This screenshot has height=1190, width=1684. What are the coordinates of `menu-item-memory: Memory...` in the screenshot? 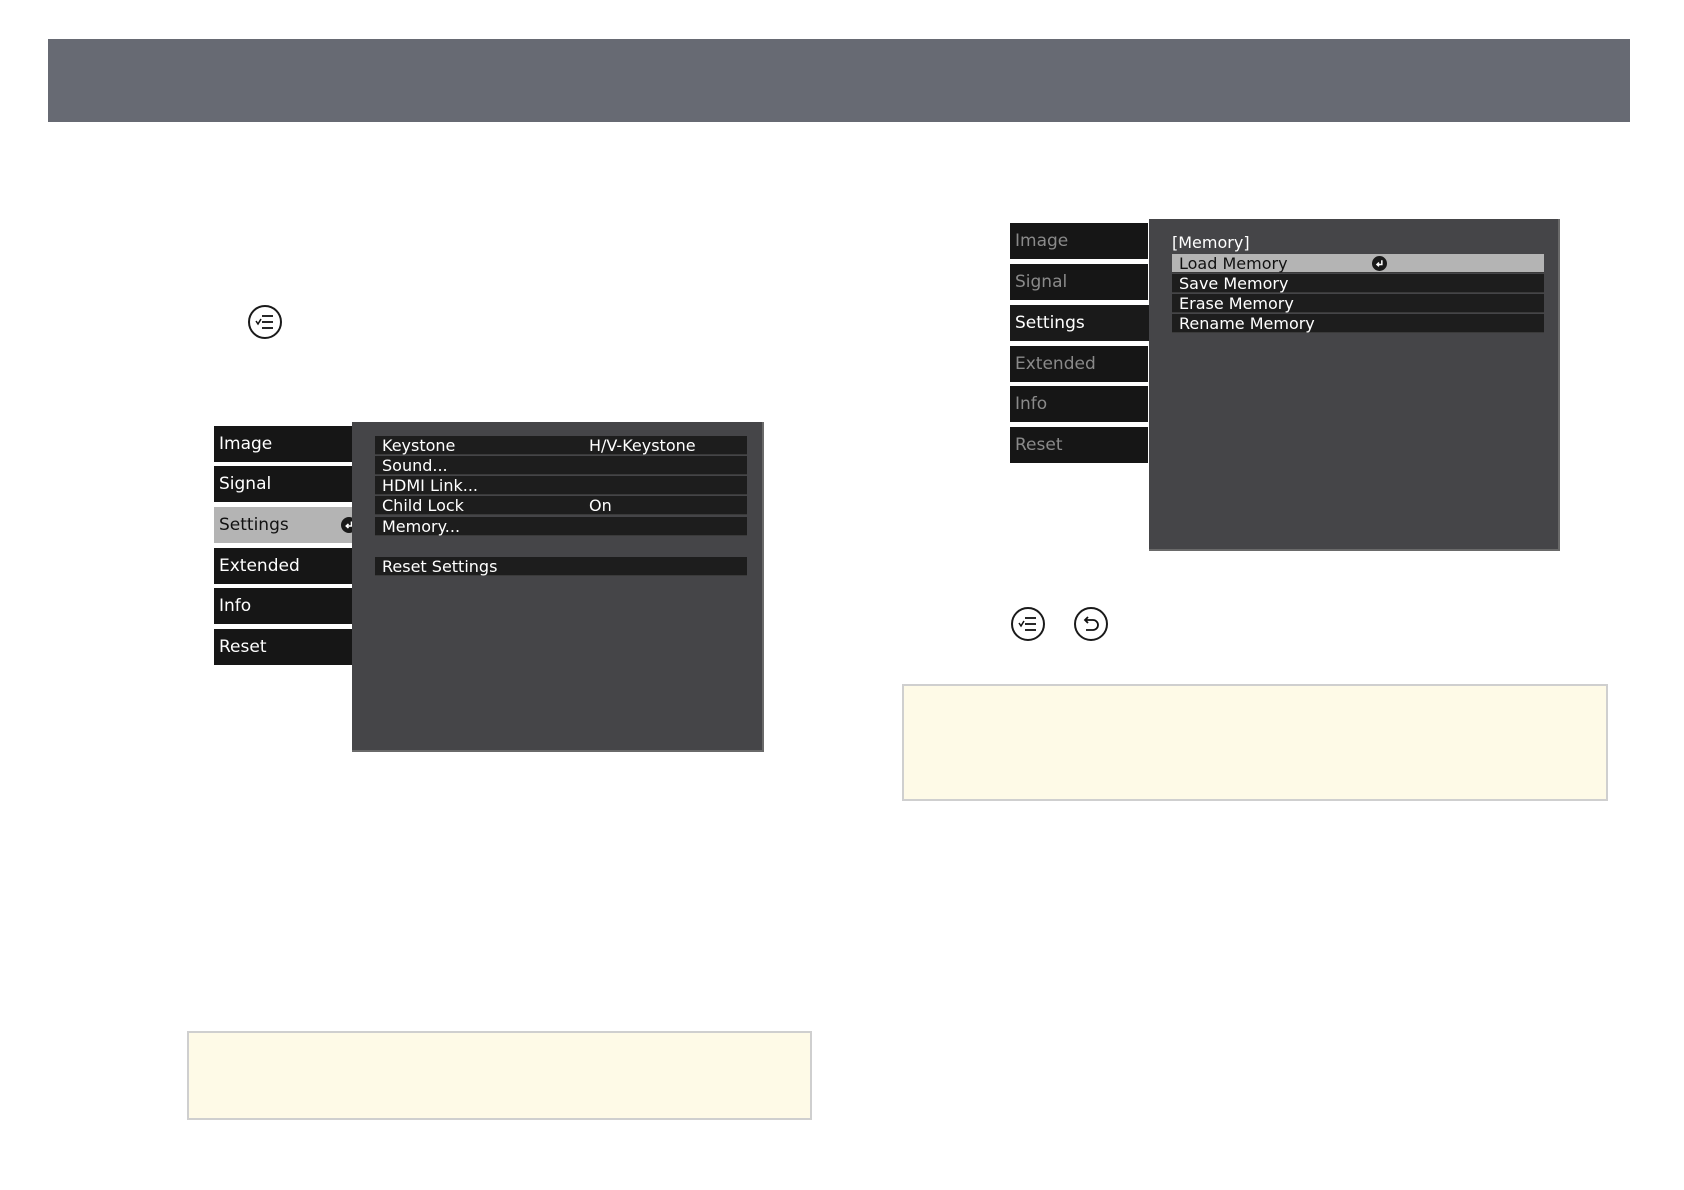 It's located at (561, 526).